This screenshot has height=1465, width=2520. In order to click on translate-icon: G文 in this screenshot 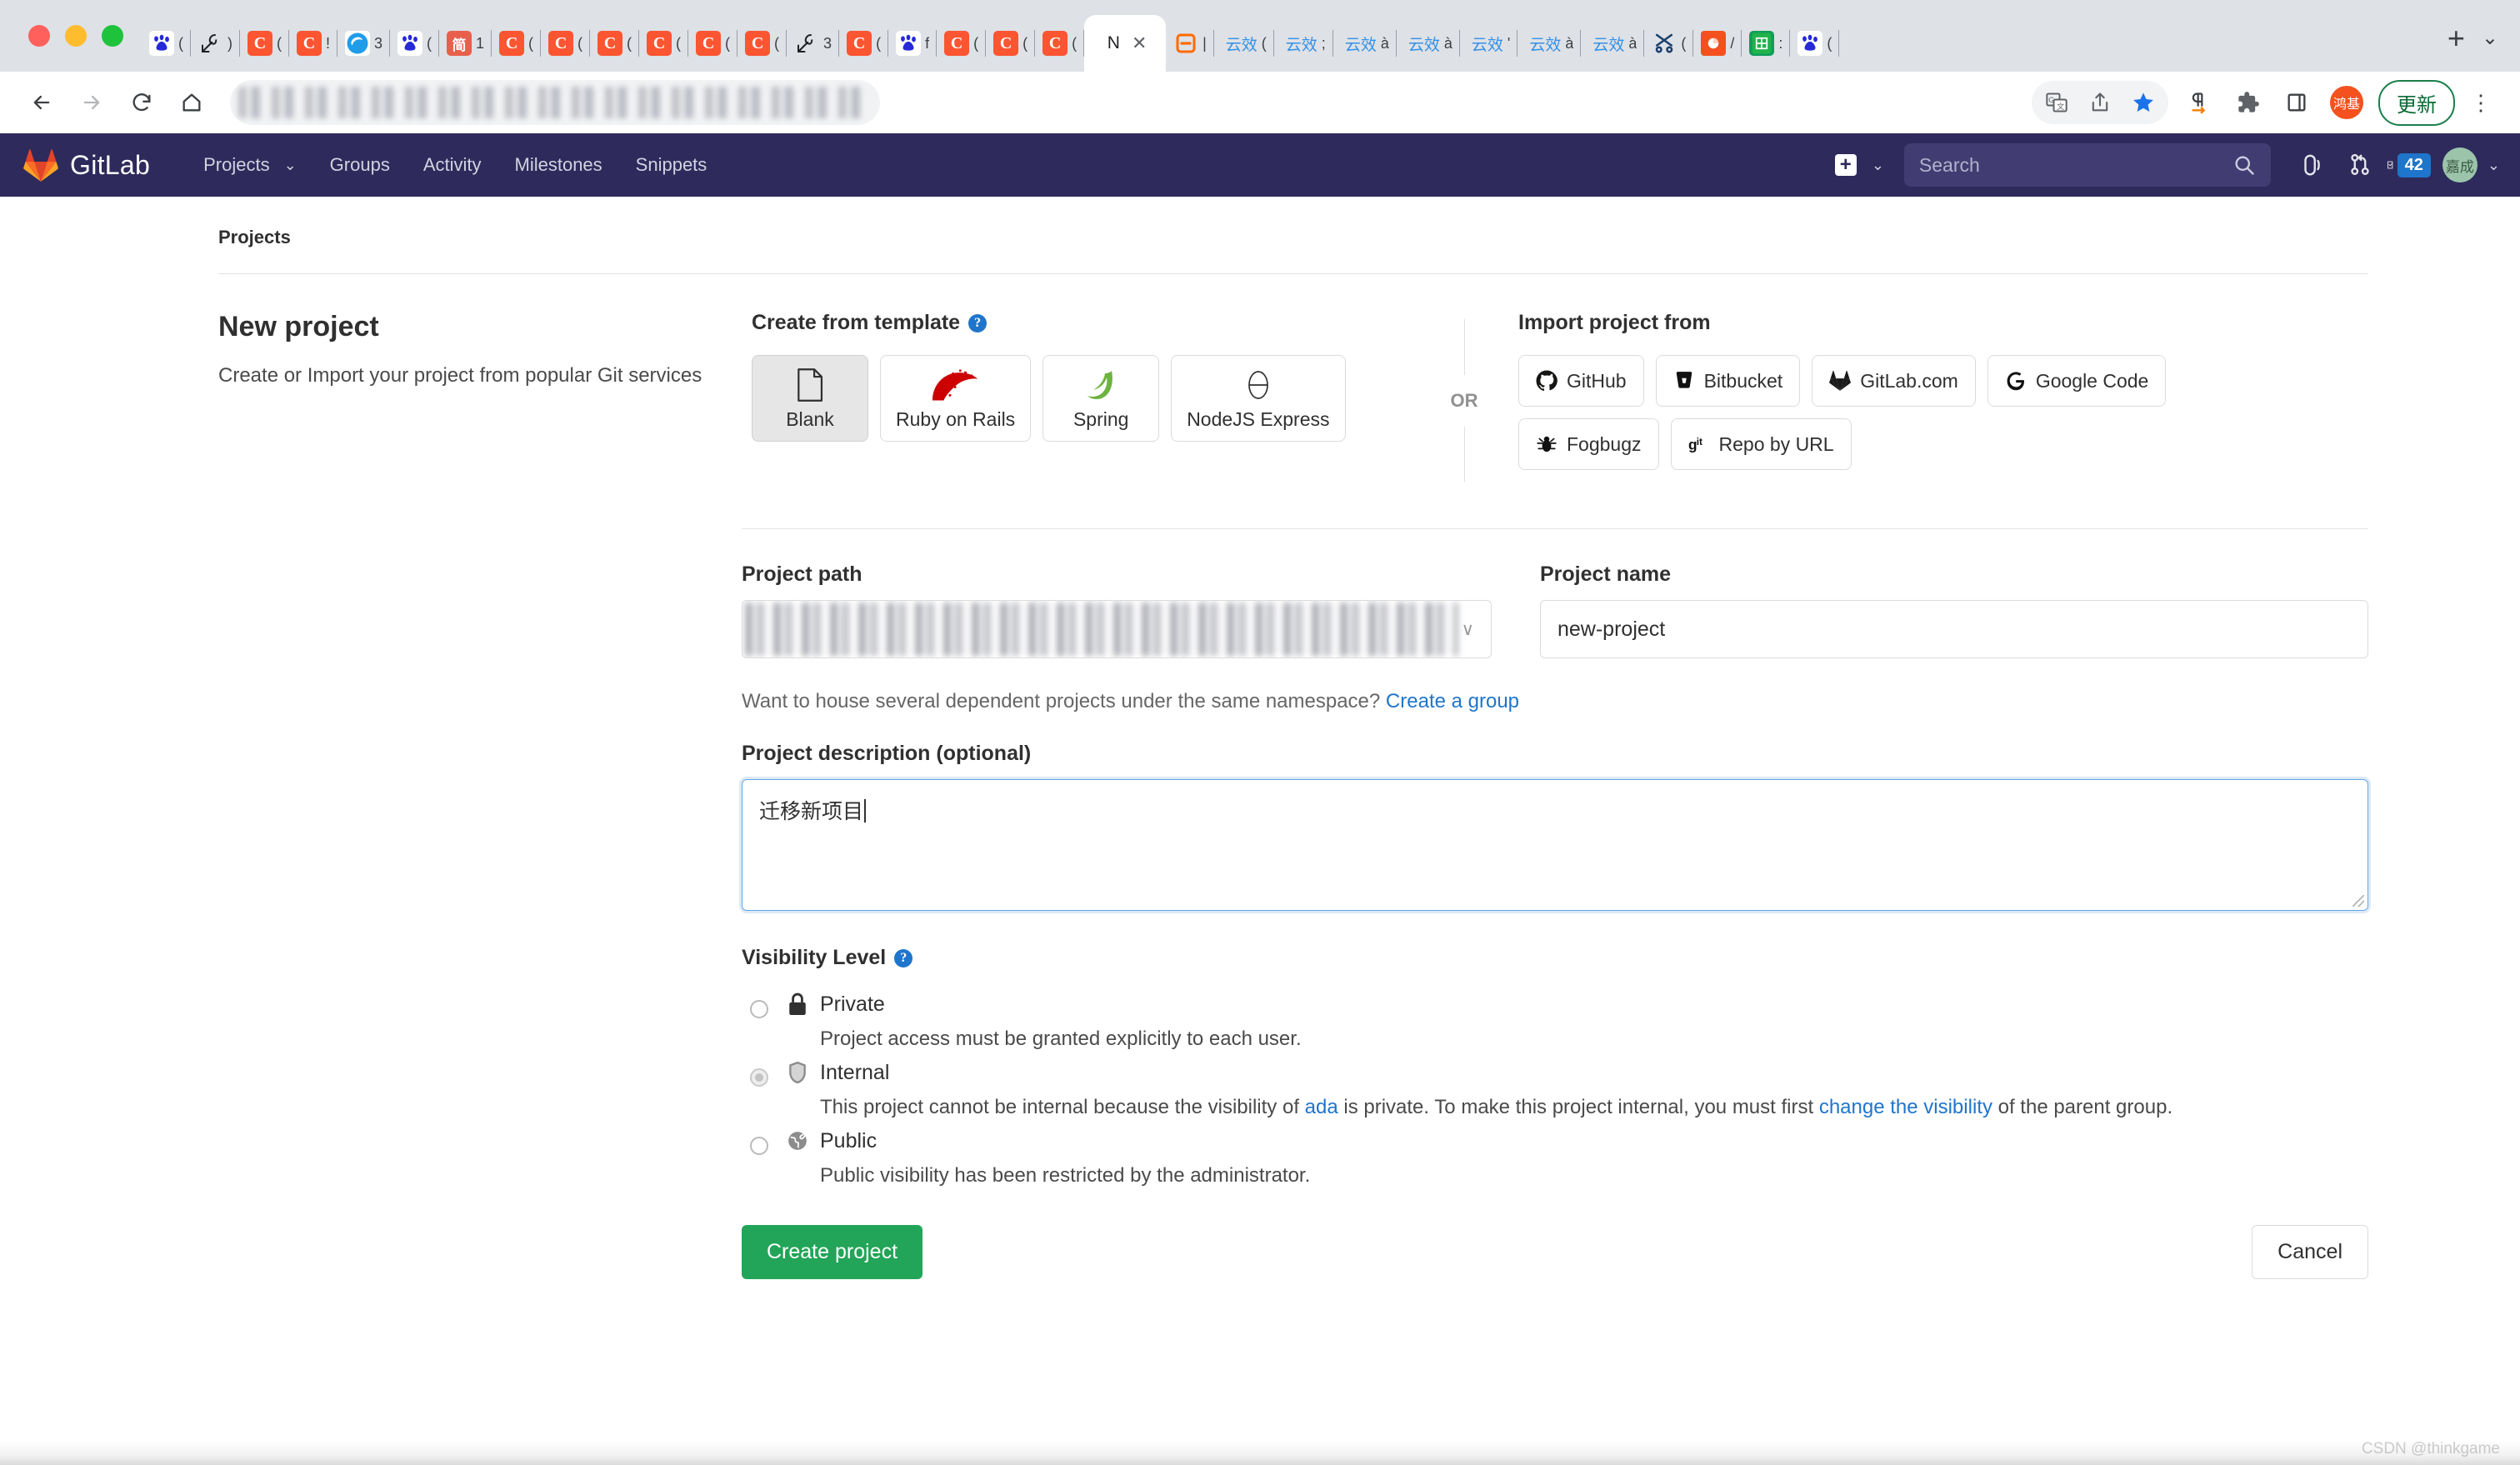, I will do `click(2056, 102)`.